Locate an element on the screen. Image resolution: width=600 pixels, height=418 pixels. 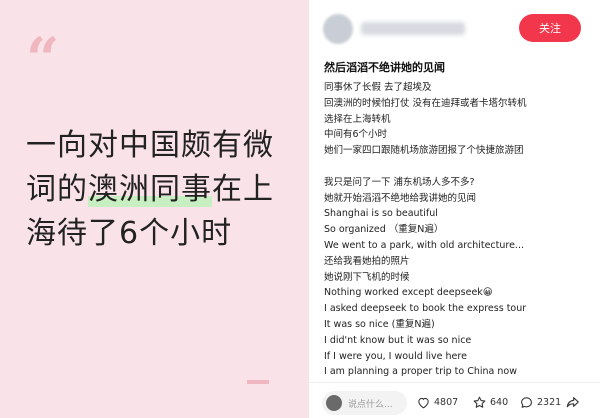
decorative-bar is located at coordinates (258, 382).